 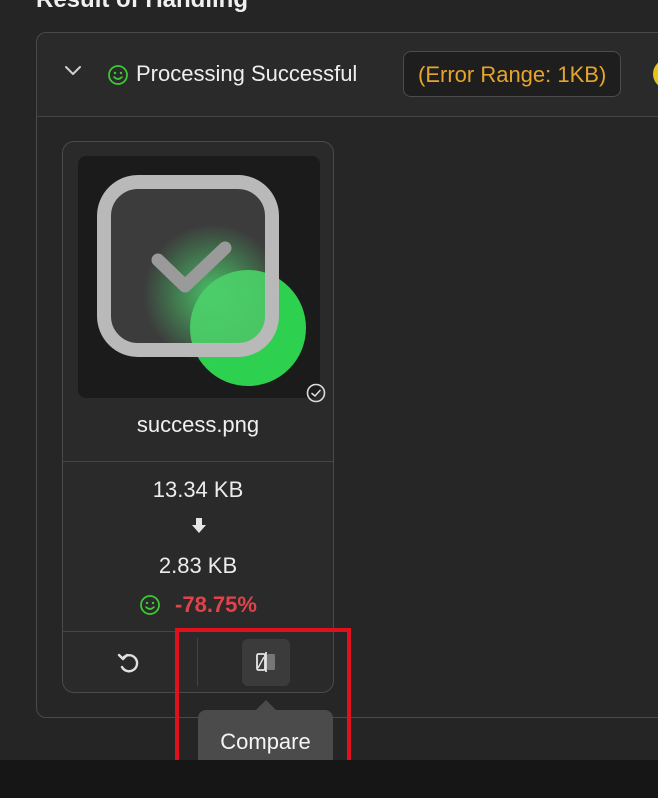 I want to click on check-circle-icon, so click(x=316, y=393).